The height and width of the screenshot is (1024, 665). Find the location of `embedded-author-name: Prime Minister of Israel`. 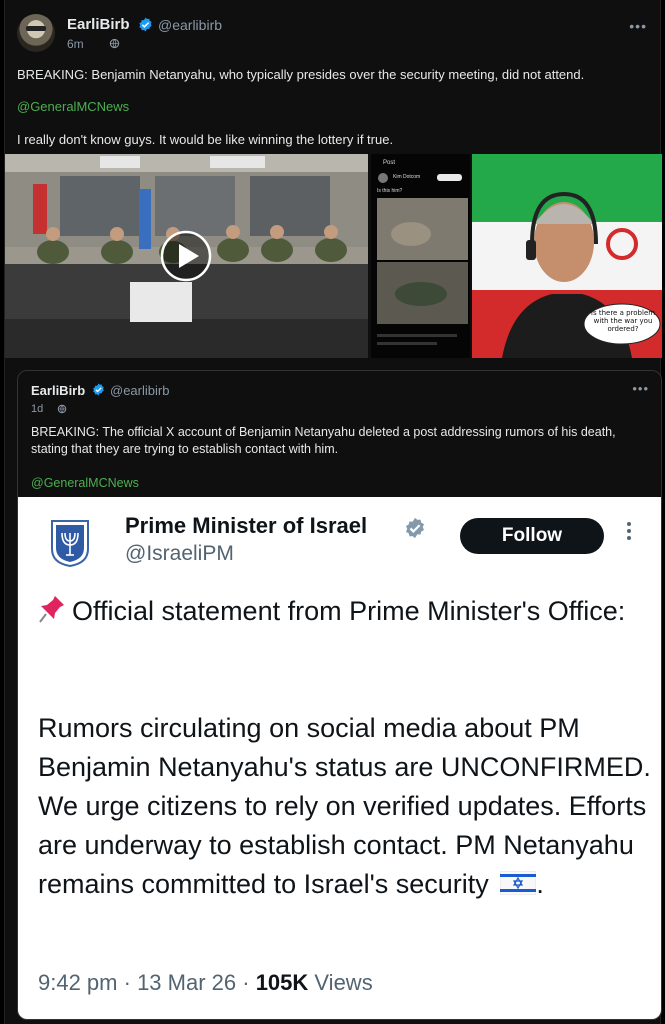

embedded-author-name: Prime Minister of Israel is located at coordinates (246, 525).